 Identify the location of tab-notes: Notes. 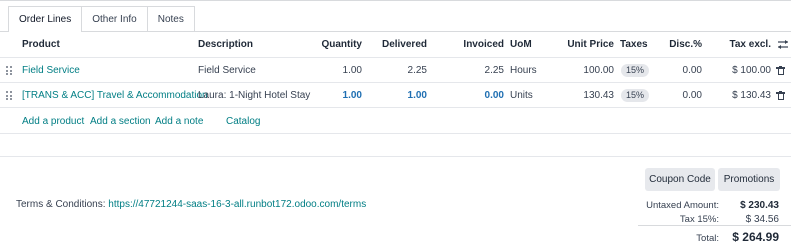
(171, 19).